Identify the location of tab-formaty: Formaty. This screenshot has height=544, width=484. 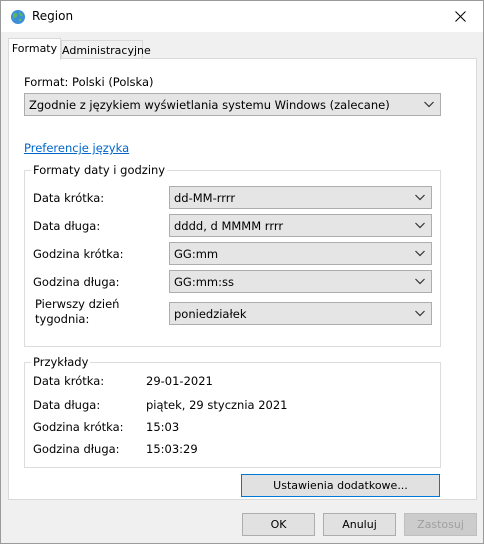
(34, 49).